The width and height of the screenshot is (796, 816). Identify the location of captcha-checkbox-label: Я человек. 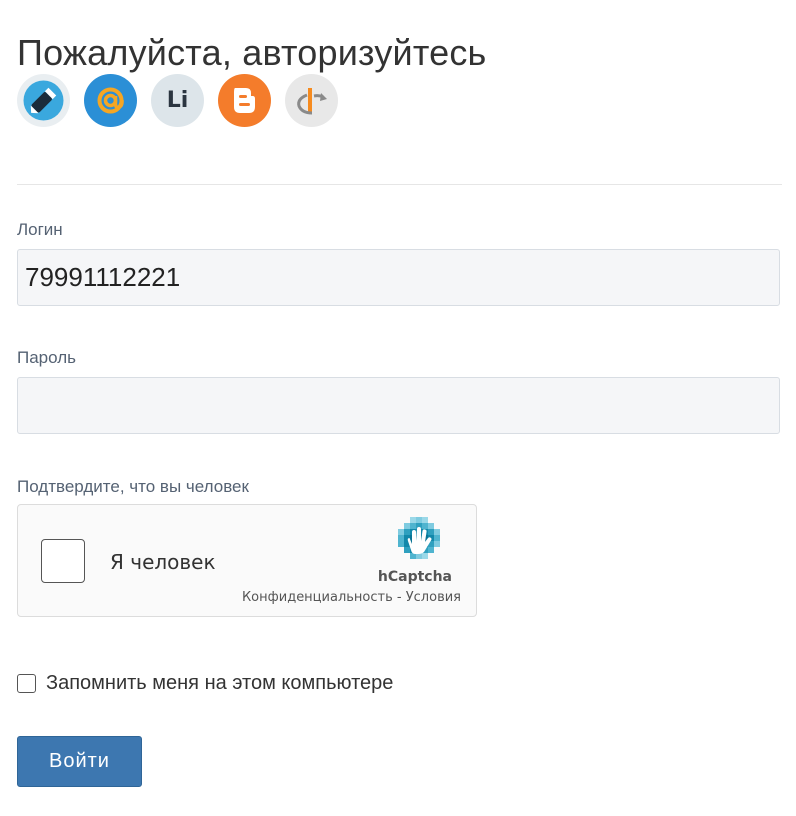
(163, 562).